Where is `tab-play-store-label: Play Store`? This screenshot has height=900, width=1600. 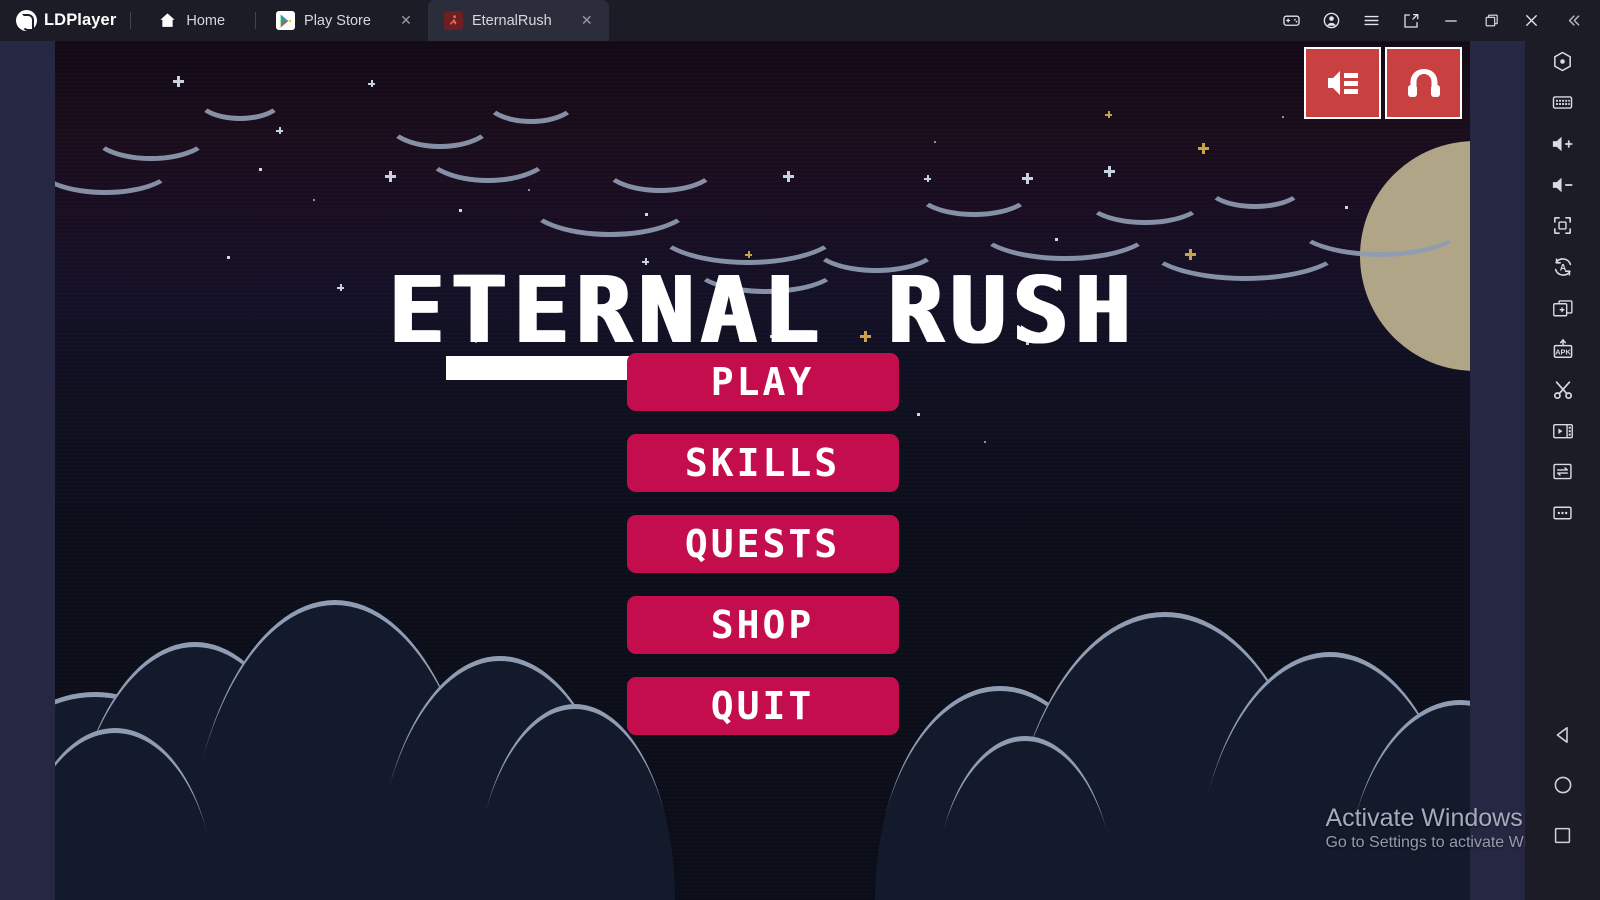 tab-play-store-label: Play Store is located at coordinates (337, 20).